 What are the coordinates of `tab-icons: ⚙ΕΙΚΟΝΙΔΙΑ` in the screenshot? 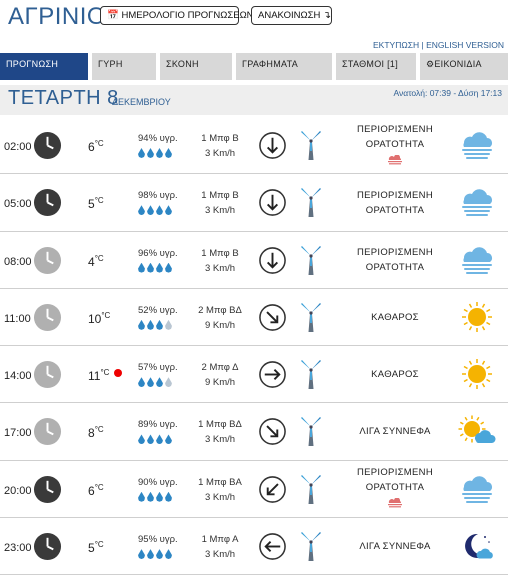 It's located at (464, 66).